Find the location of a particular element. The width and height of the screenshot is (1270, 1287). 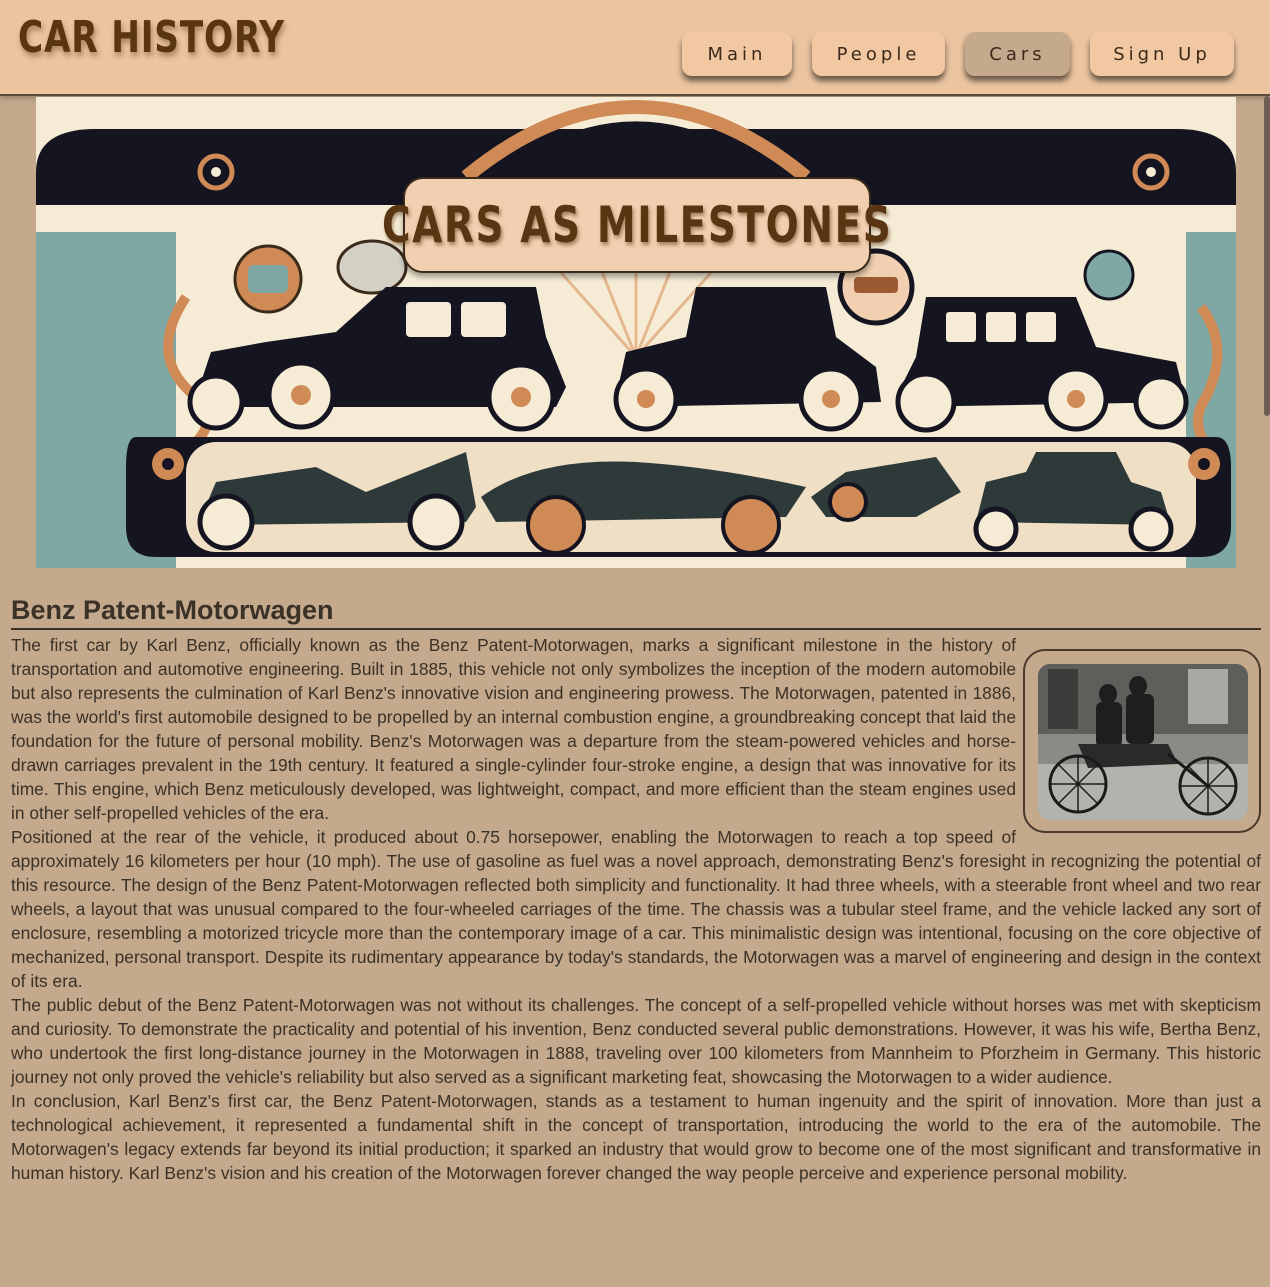

motorwagen-photo-frame is located at coordinates (1142, 741).